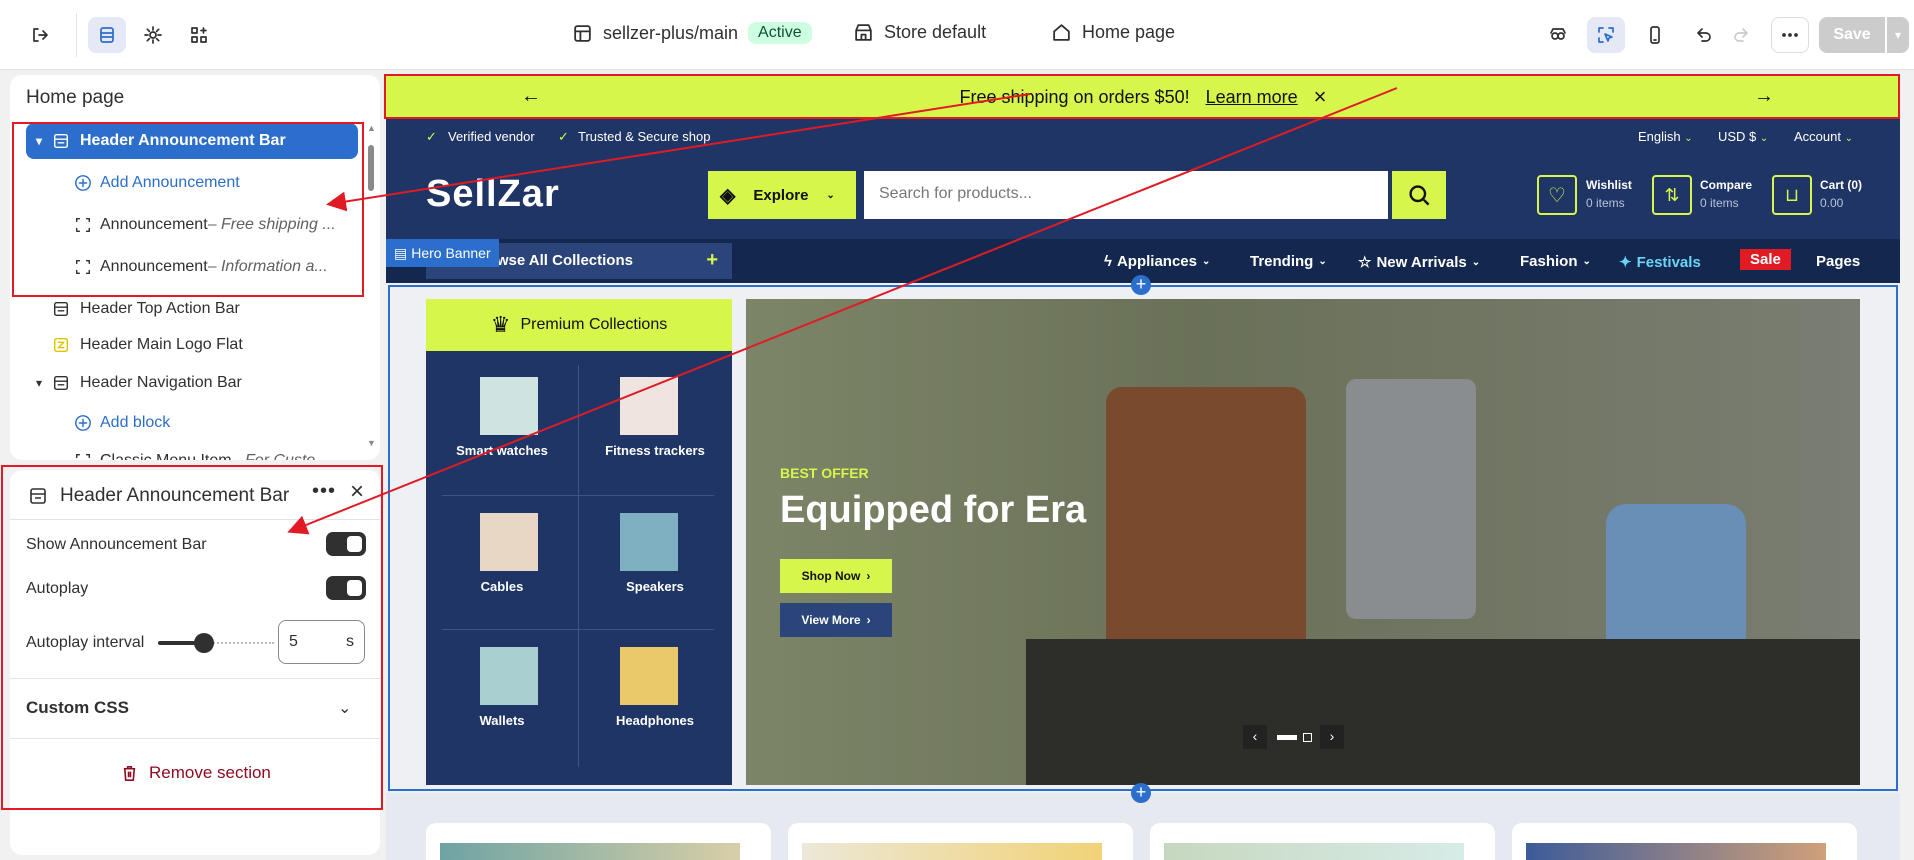  Describe the element at coordinates (502, 450) in the screenshot. I see `collection-label: Smart watches` at that location.